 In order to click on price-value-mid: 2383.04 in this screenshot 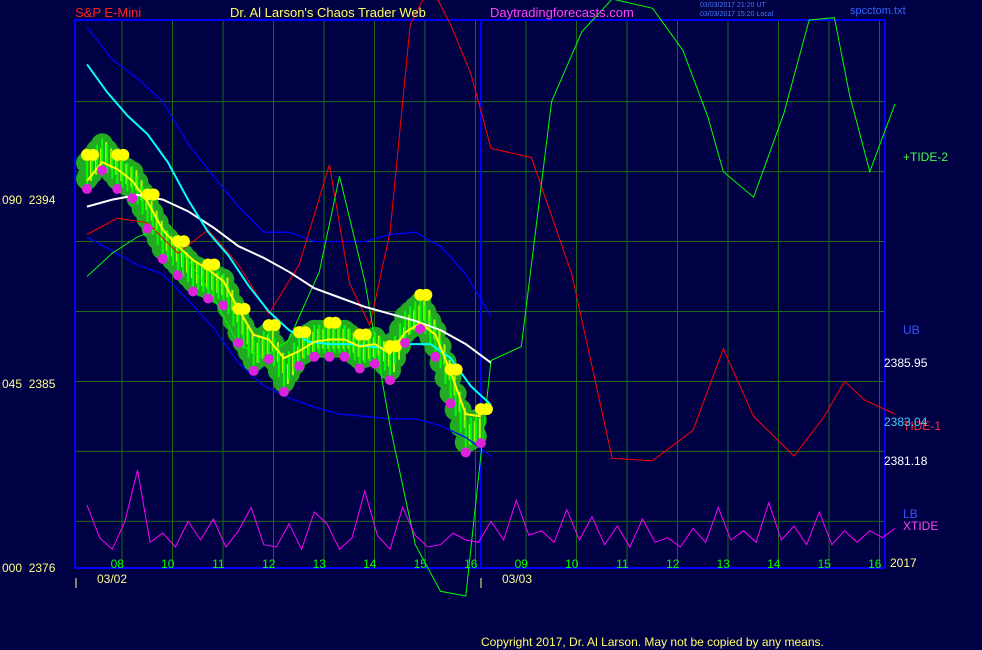, I will do `click(906, 422)`.